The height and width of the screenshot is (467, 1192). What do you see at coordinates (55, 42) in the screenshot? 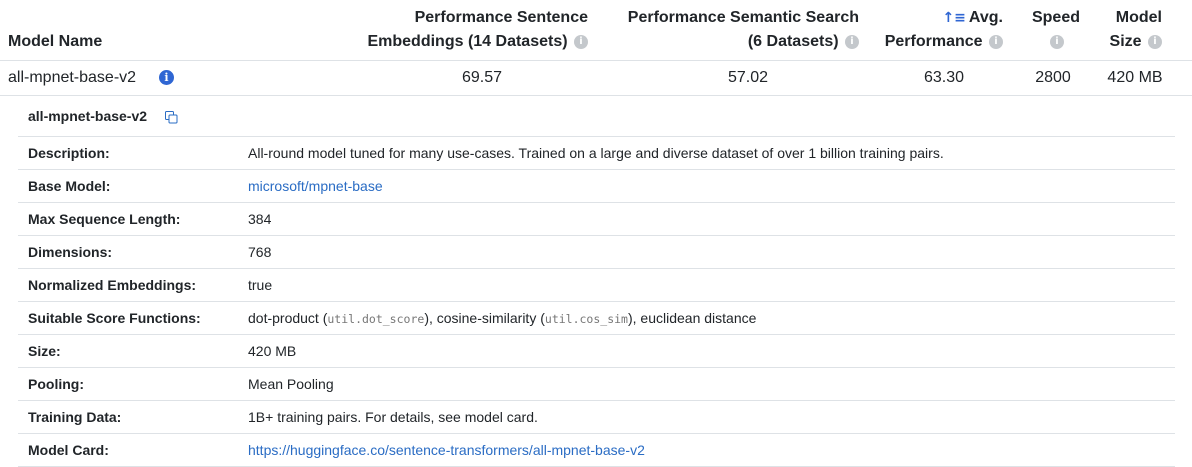
I see `header-model-name: Model Name` at bounding box center [55, 42].